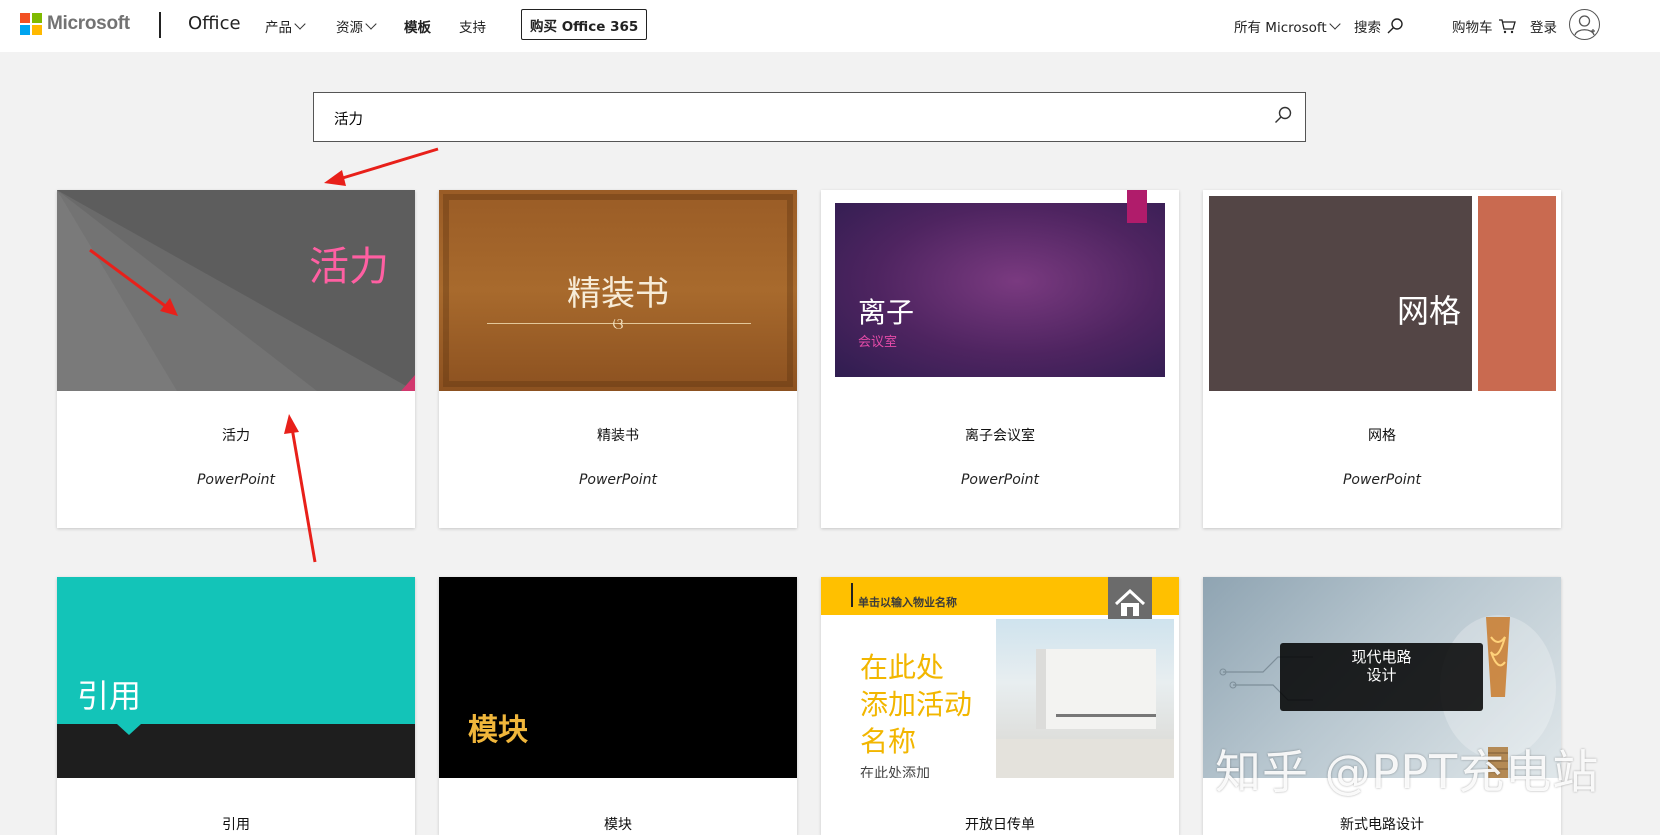  Describe the element at coordinates (784, 118) in the screenshot. I see `template-search-input` at that location.